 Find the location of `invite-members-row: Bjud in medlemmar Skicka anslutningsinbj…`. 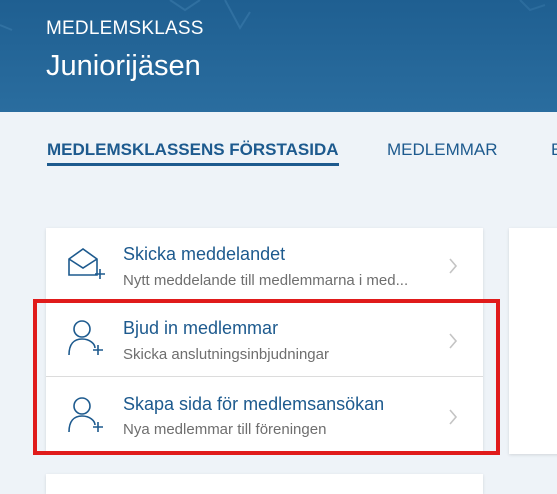

invite-members-row: Bjud in medlemmar Skicka anslutningsinbj… is located at coordinates (264, 338).